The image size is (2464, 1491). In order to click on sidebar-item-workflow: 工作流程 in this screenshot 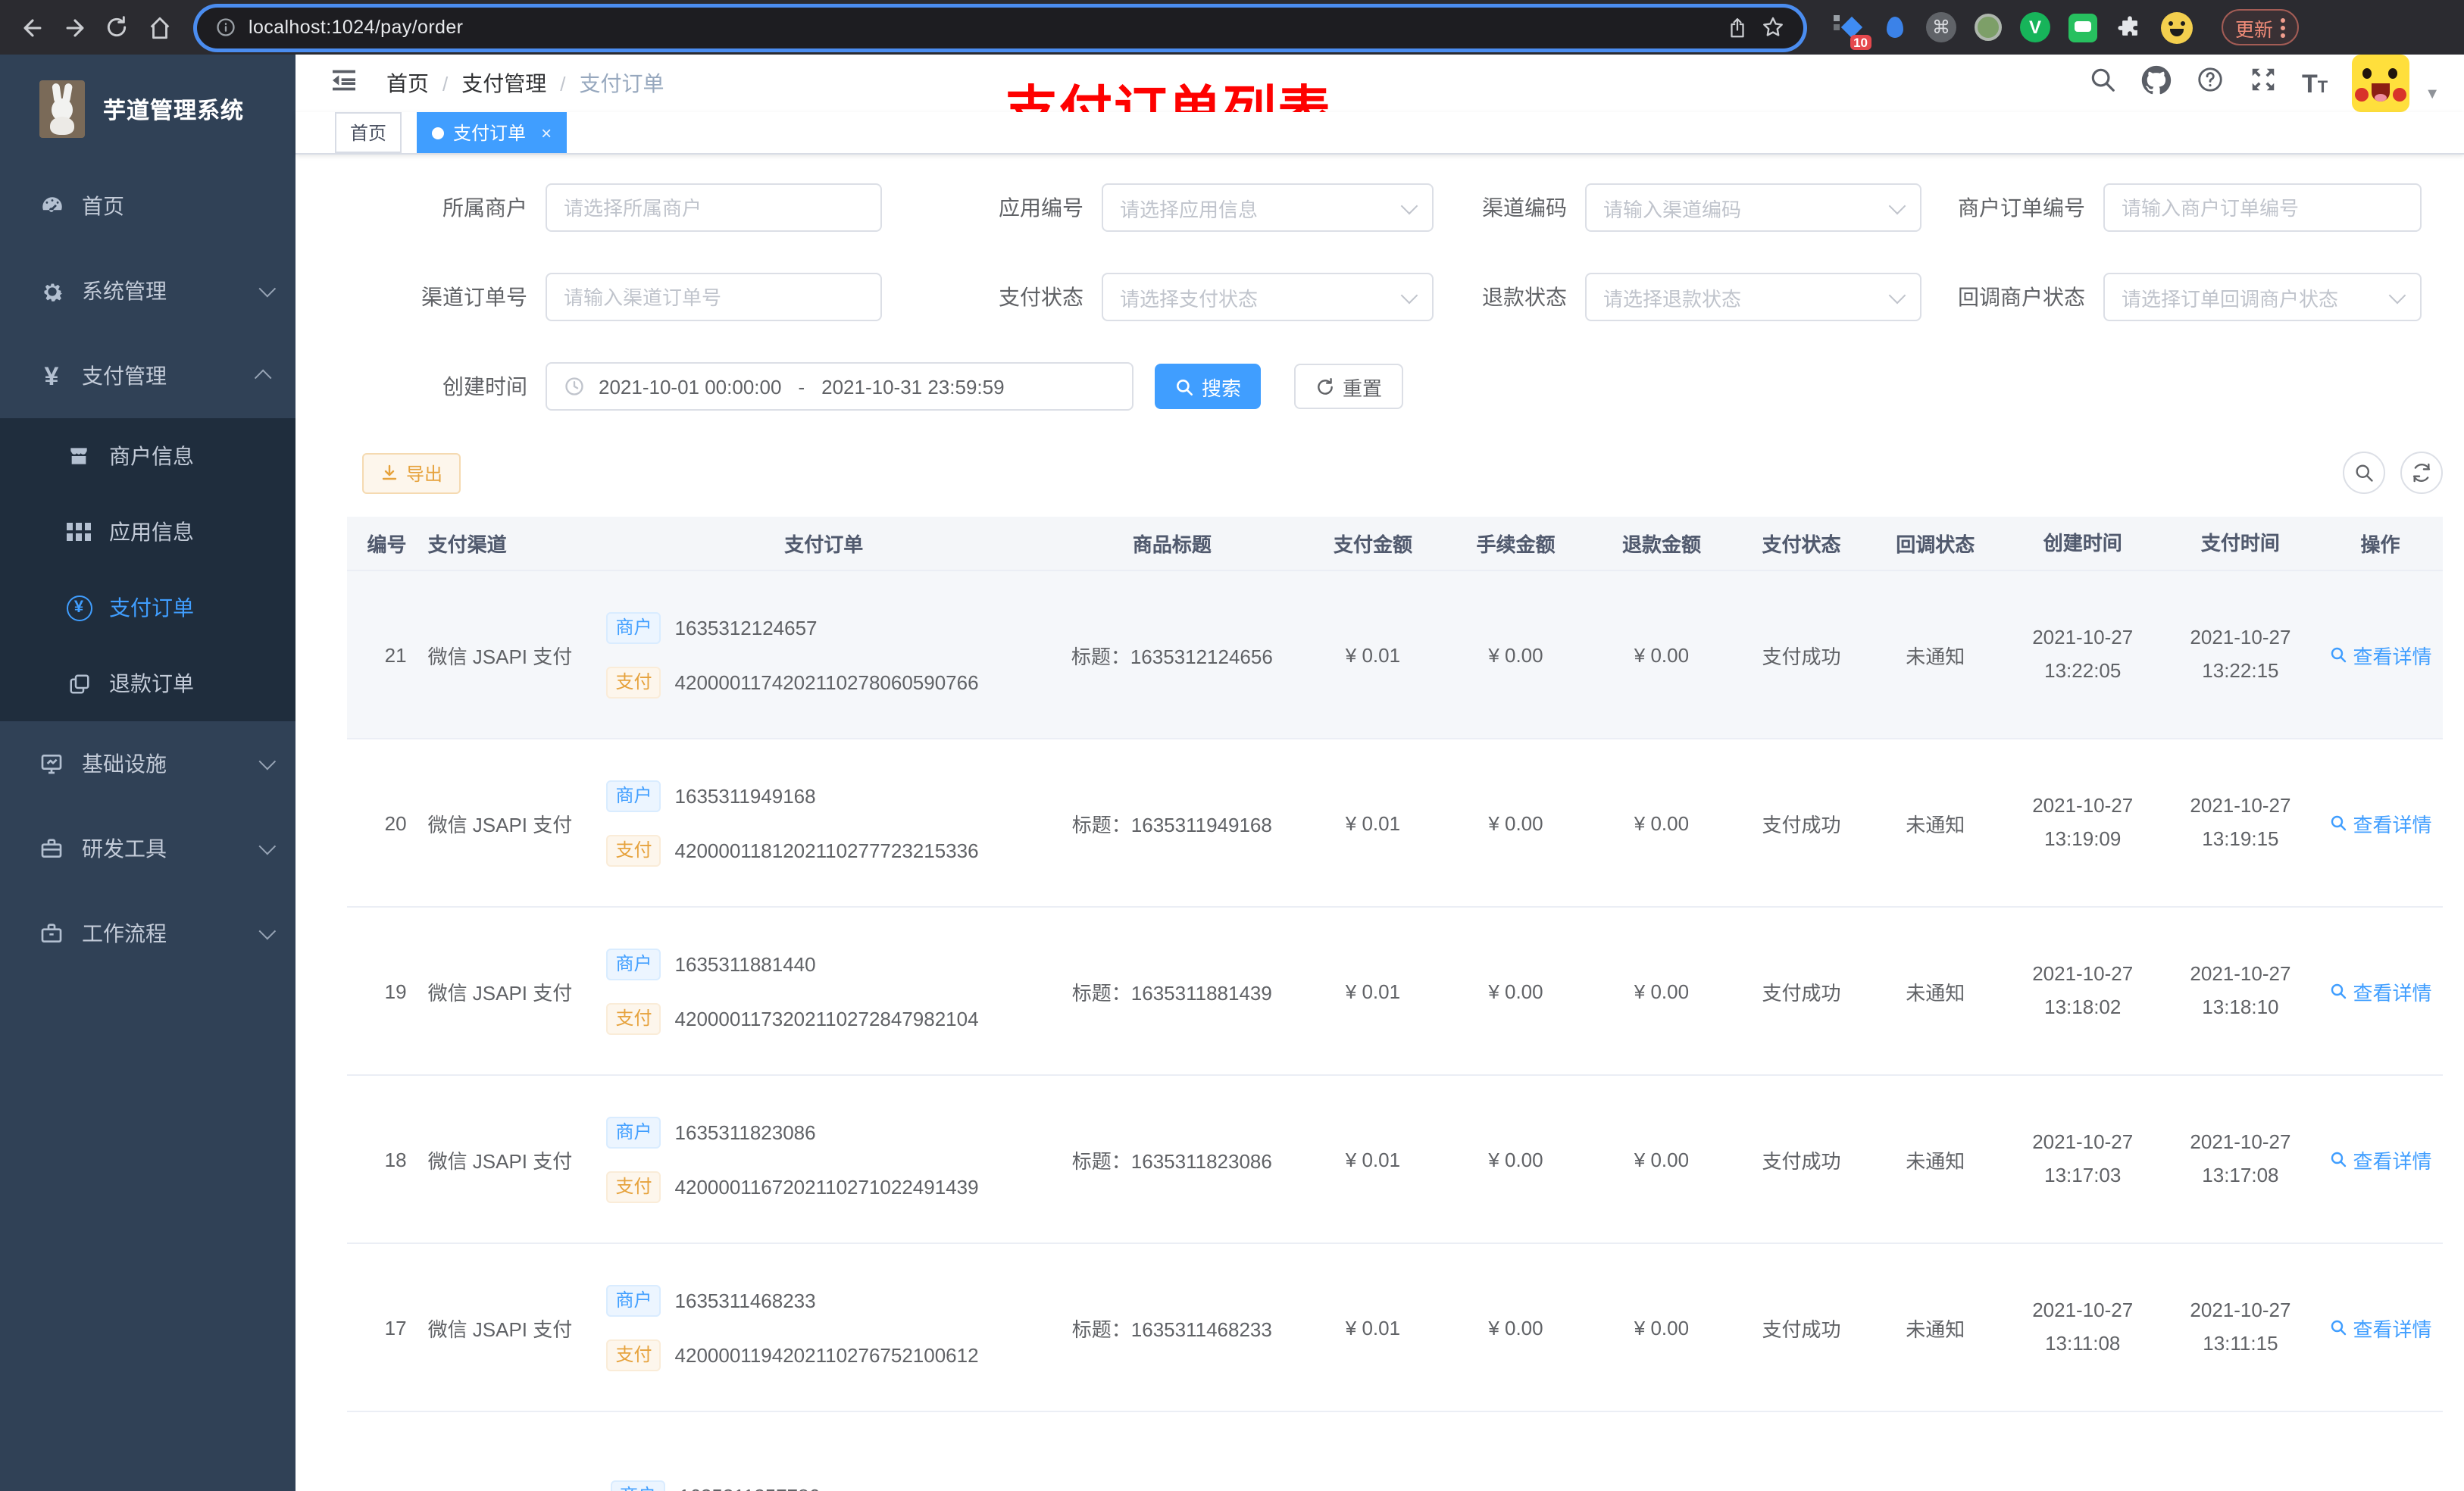, I will do `click(147, 933)`.